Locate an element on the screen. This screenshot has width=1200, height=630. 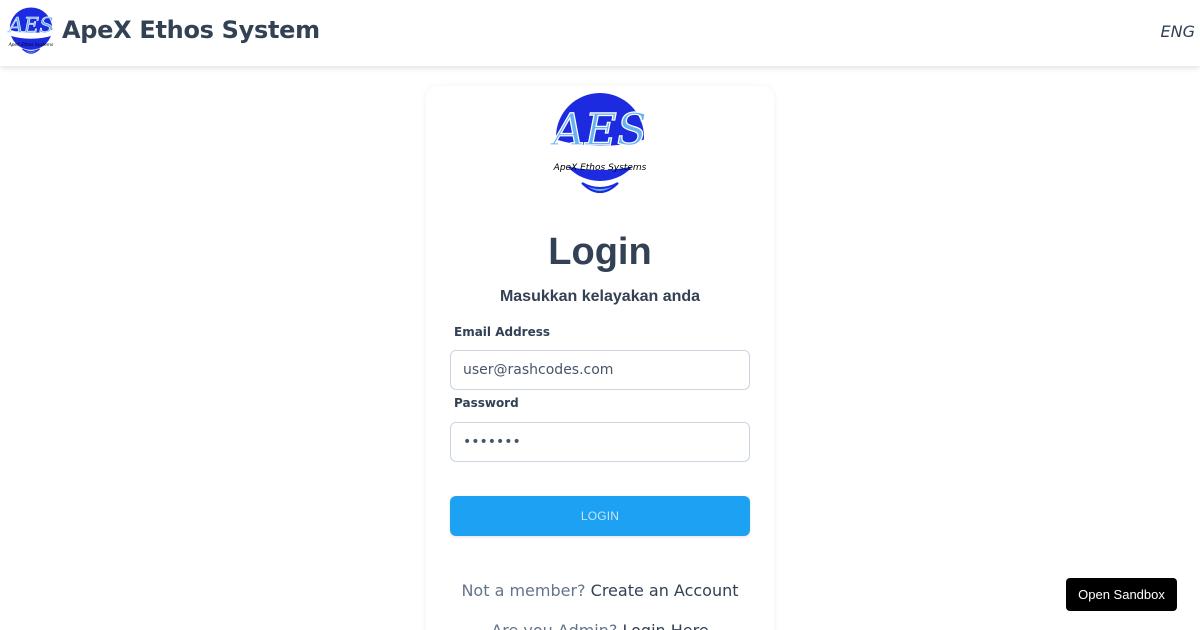
language-selector: ENG is located at coordinates (1178, 31).